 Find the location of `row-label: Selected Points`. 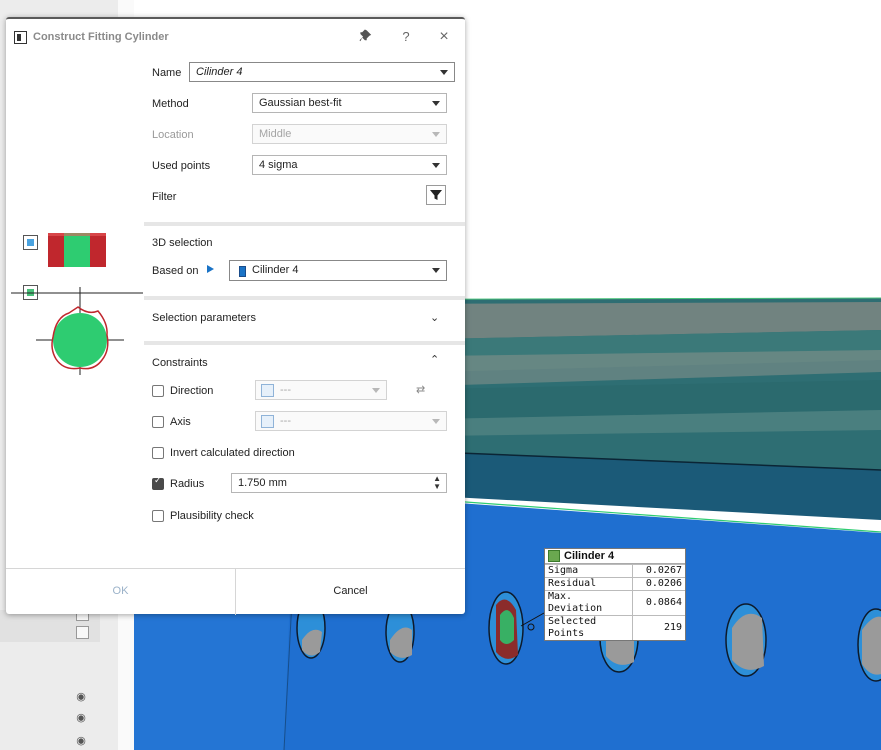

row-label: Selected Points is located at coordinates (589, 627).